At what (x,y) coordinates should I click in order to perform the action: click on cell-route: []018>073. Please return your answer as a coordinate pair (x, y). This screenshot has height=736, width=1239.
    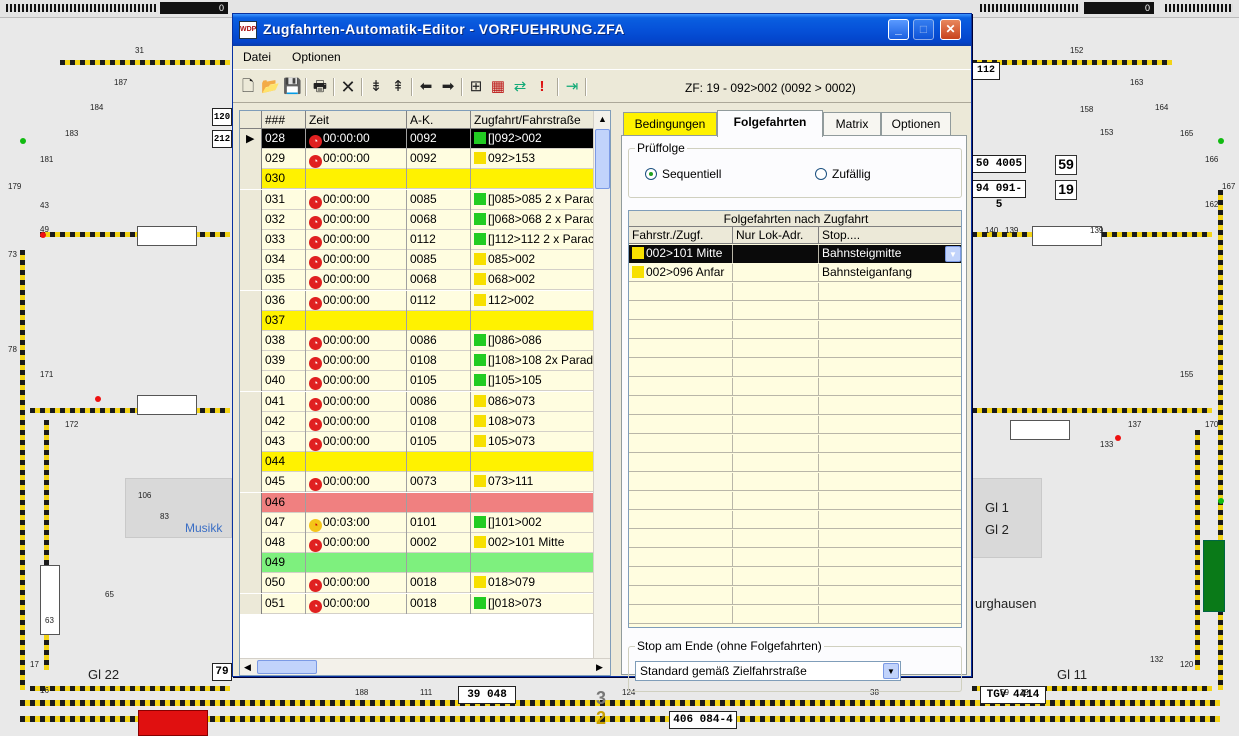
    Looking at the image, I should click on (533, 603).